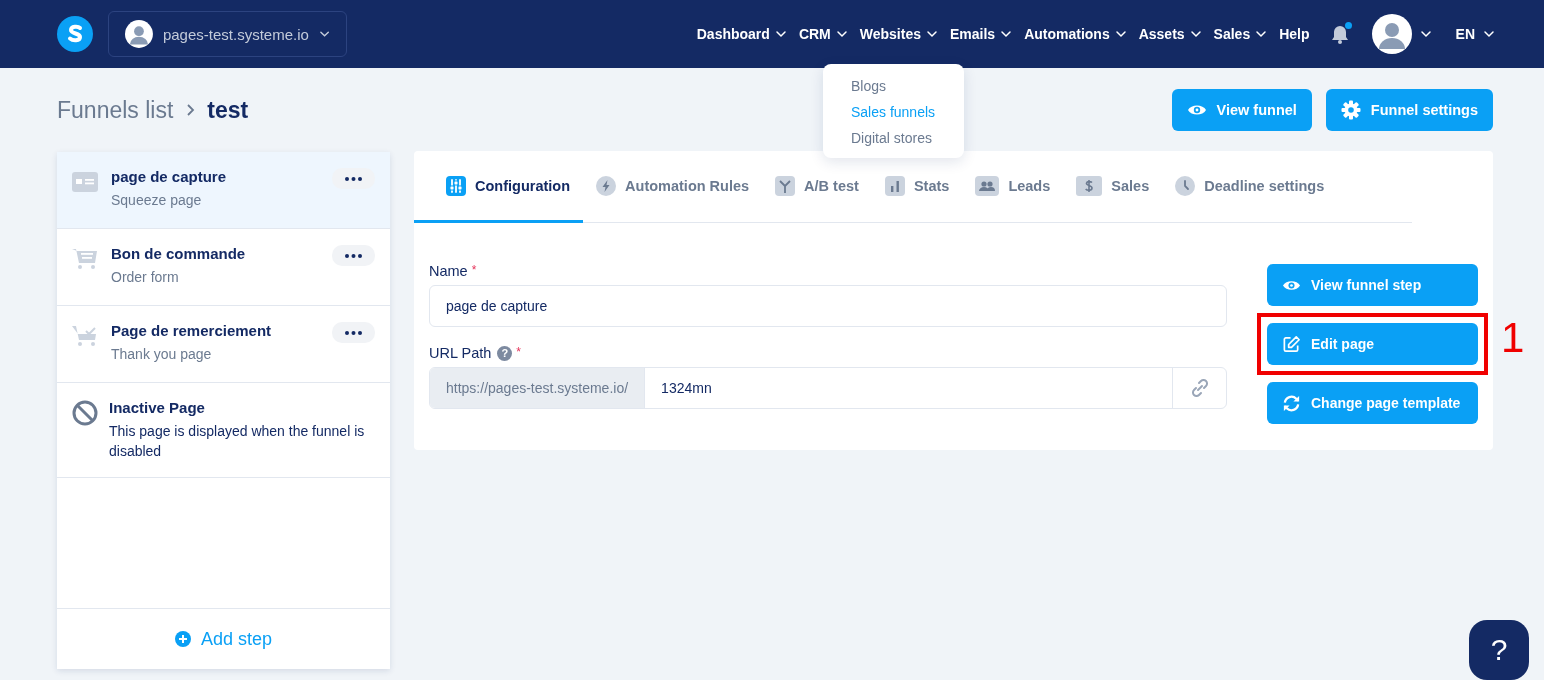 This screenshot has width=1544, height=680. What do you see at coordinates (75, 34) in the screenshot?
I see `logo-icon` at bounding box center [75, 34].